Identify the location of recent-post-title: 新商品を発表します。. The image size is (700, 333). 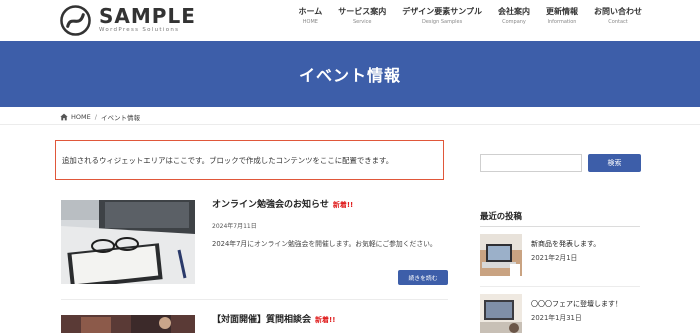
(566, 244).